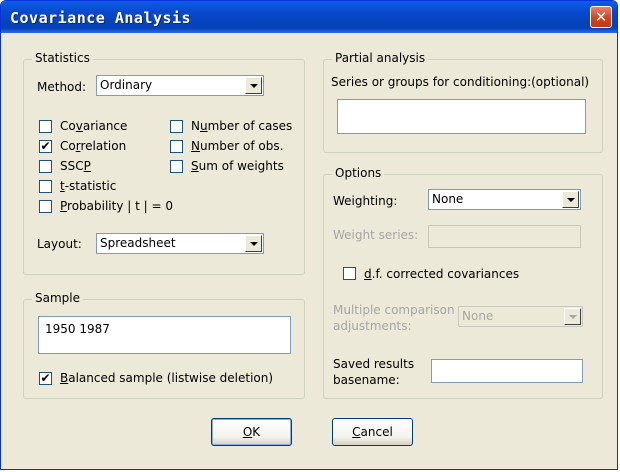 This screenshot has width=620, height=472. What do you see at coordinates (394, 310) in the screenshot?
I see `multiple-comparison-label: Multiple comparison` at bounding box center [394, 310].